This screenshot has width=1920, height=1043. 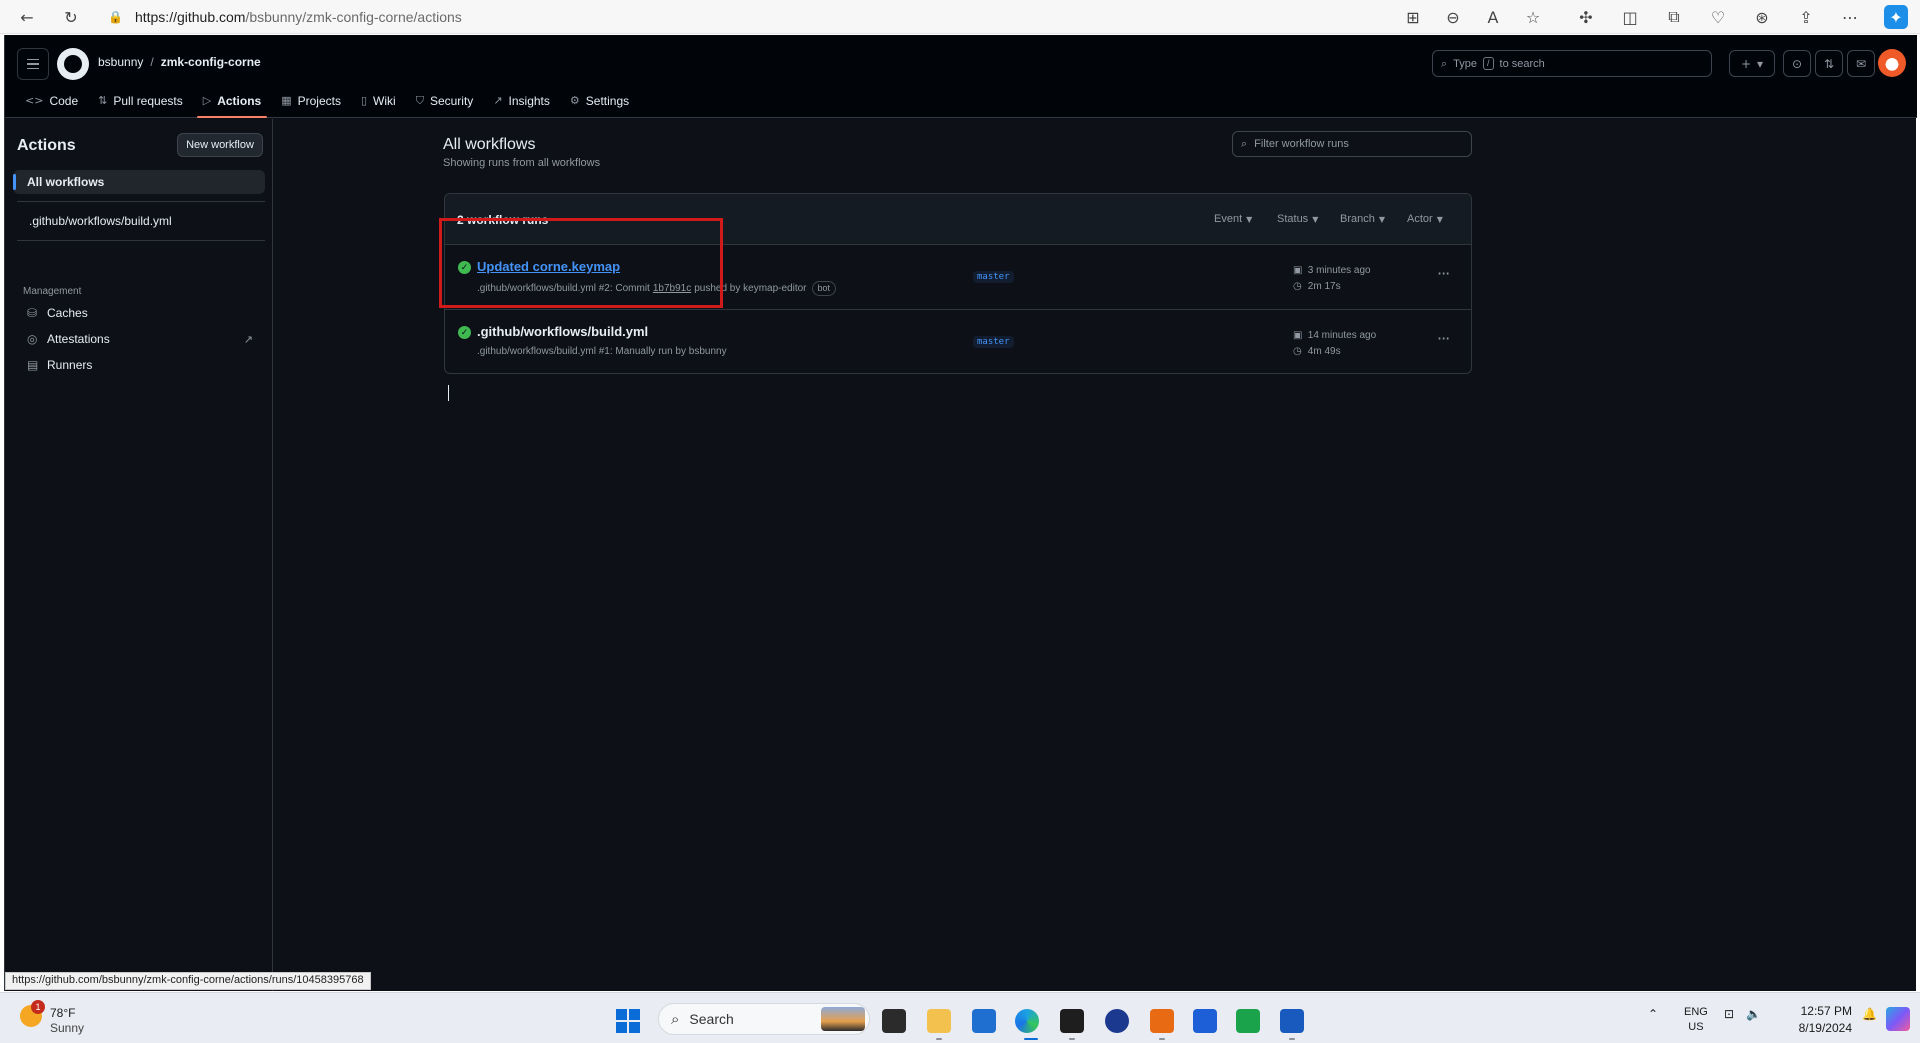 I want to click on clock-time: 12:57 PM, so click(x=1826, y=1011).